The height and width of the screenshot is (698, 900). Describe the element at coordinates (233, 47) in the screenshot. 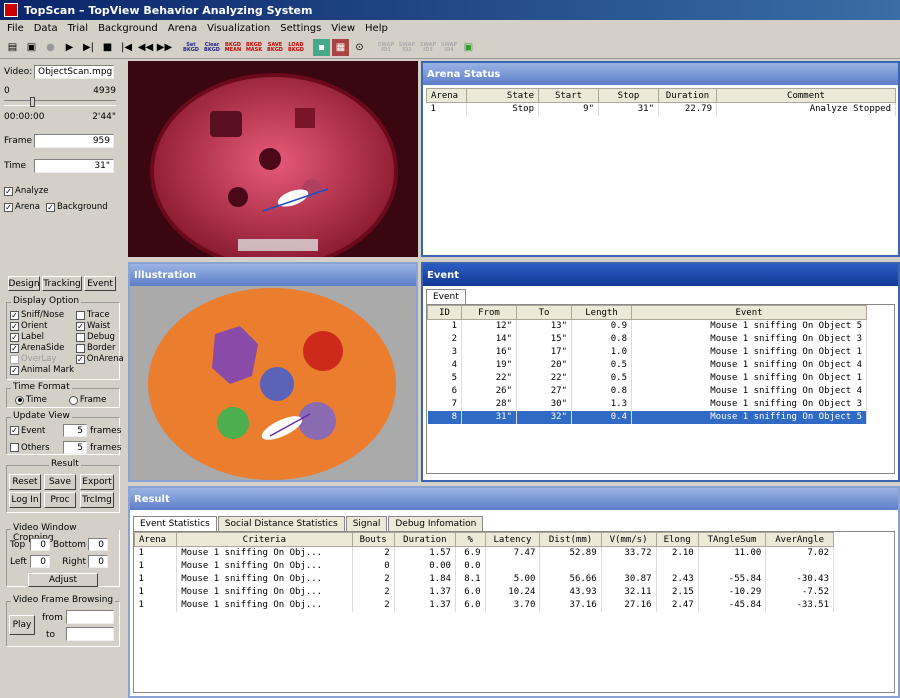

I see `bkgd-mean-button: BKGD MEAN` at that location.